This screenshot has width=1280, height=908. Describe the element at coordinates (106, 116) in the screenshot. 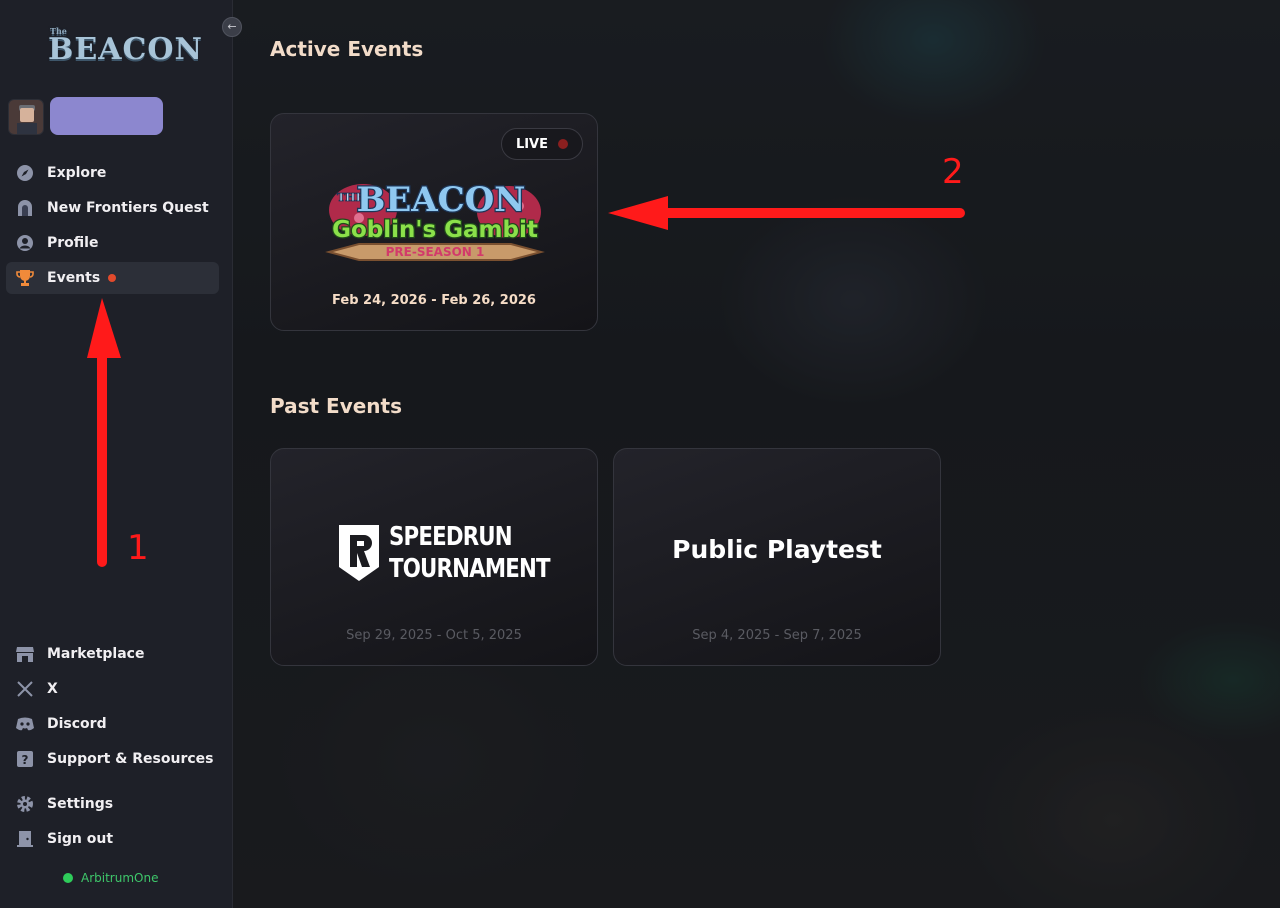

I see `username-pill` at that location.